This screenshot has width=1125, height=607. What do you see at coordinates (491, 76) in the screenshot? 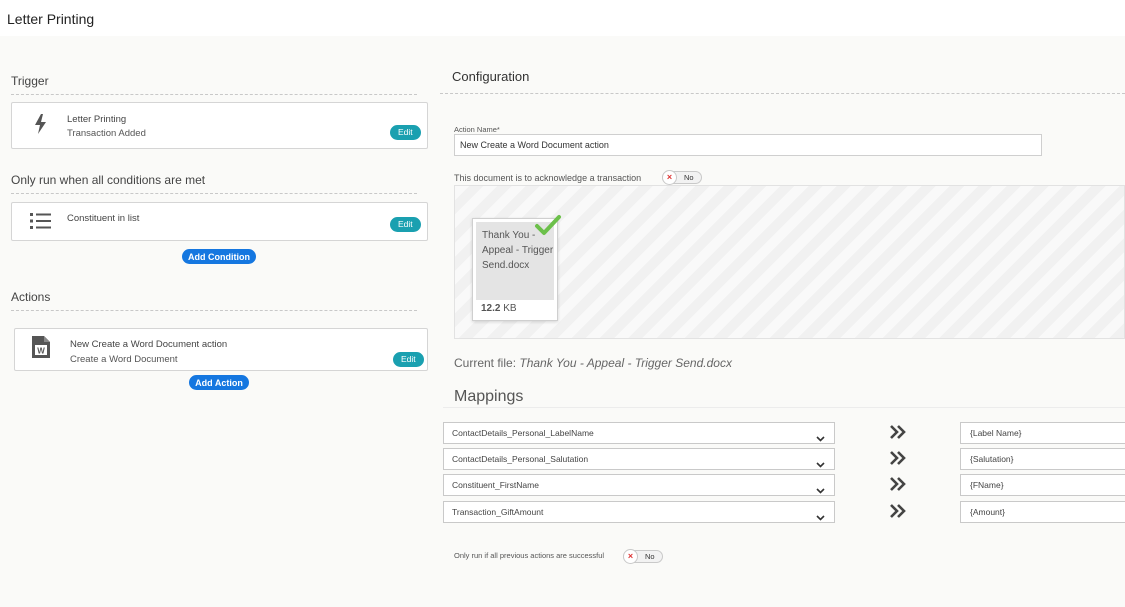
I see `configuration-title: Configuration` at bounding box center [491, 76].